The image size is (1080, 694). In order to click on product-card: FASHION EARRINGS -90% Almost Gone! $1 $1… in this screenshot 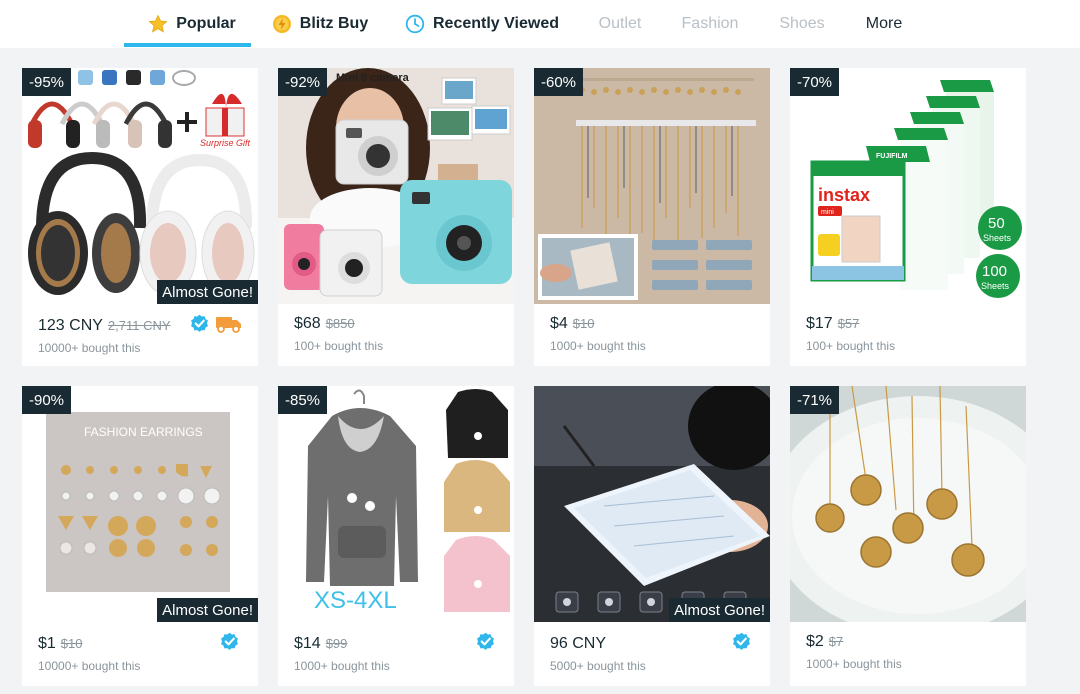, I will do `click(140, 536)`.